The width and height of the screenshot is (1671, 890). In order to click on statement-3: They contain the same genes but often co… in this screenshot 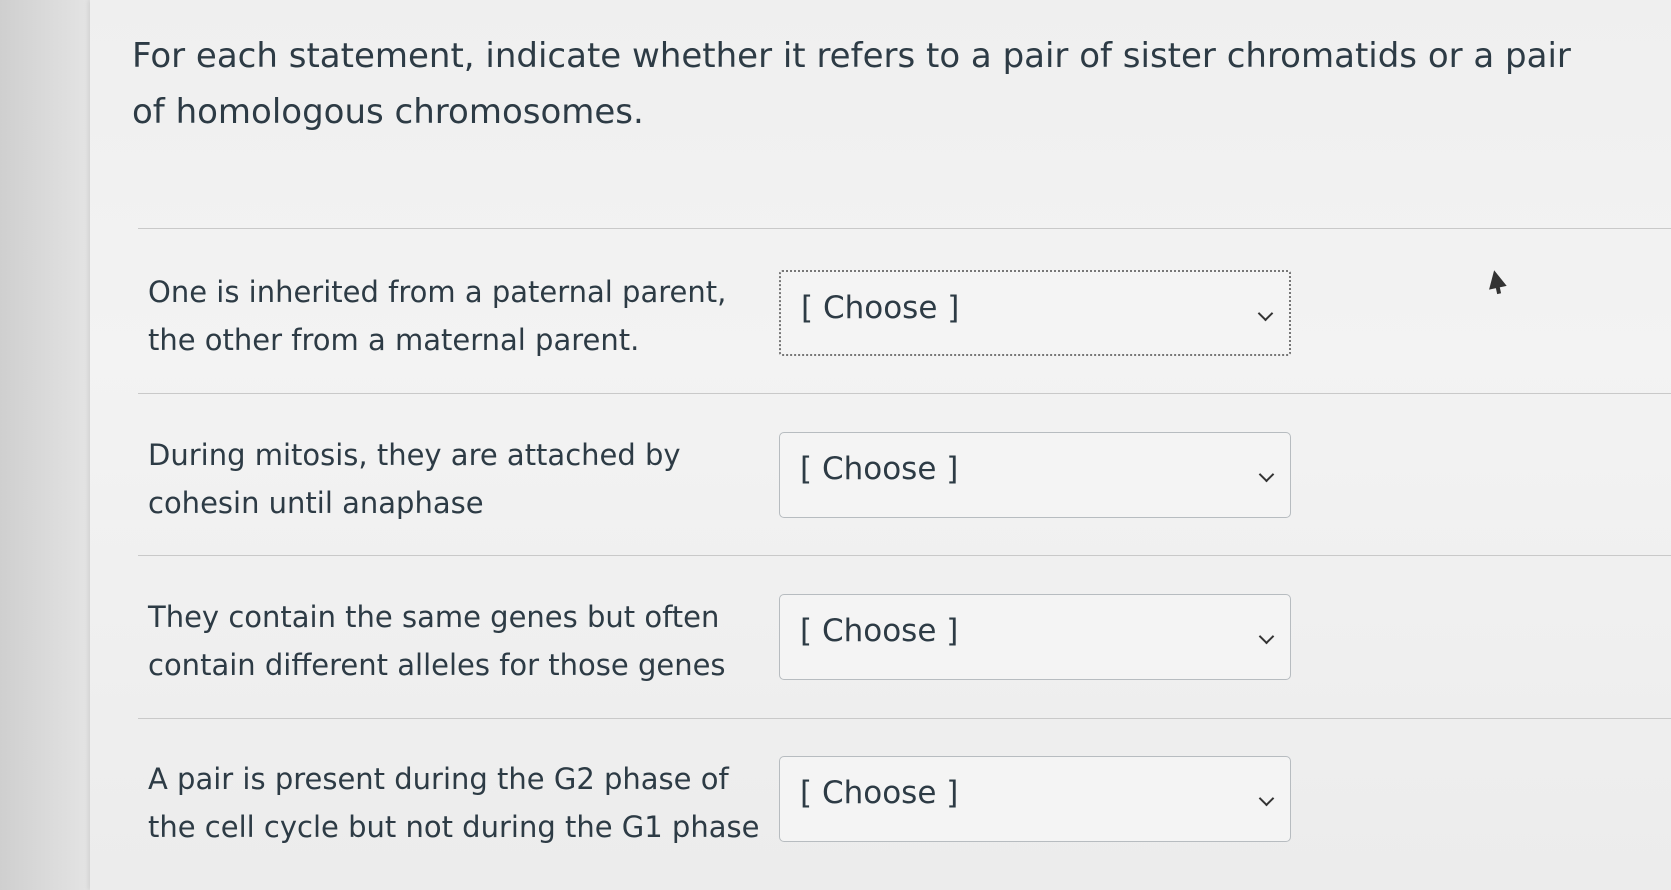, I will do `click(437, 641)`.